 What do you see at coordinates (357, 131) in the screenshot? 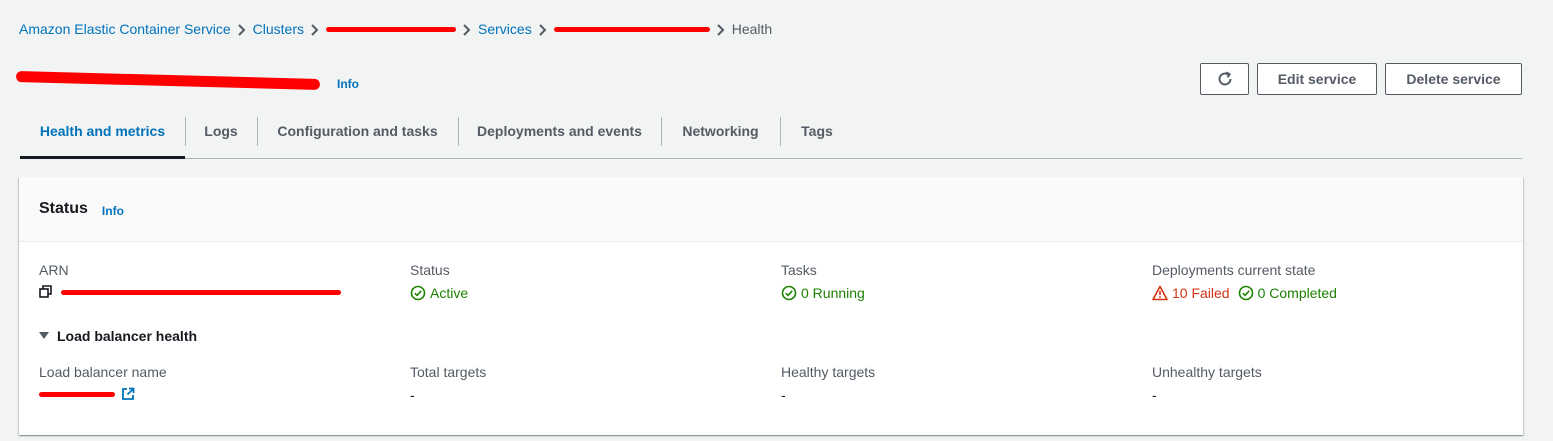
I see `tab-configuration-and-tasks: Configuration and tasks` at bounding box center [357, 131].